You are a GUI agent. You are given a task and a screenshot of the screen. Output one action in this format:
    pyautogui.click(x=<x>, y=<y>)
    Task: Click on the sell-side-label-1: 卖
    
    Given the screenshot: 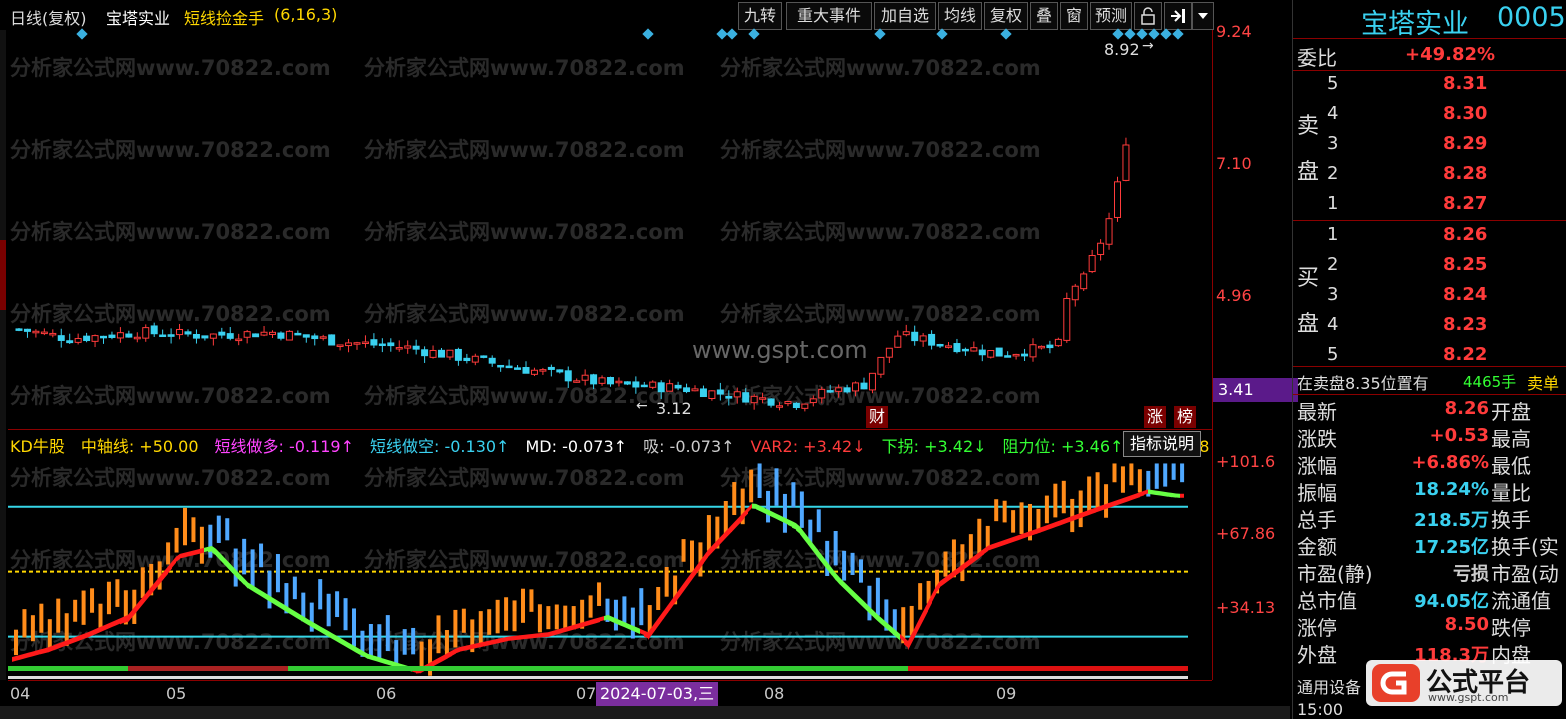 What is the action you would take?
    pyautogui.click(x=1308, y=126)
    